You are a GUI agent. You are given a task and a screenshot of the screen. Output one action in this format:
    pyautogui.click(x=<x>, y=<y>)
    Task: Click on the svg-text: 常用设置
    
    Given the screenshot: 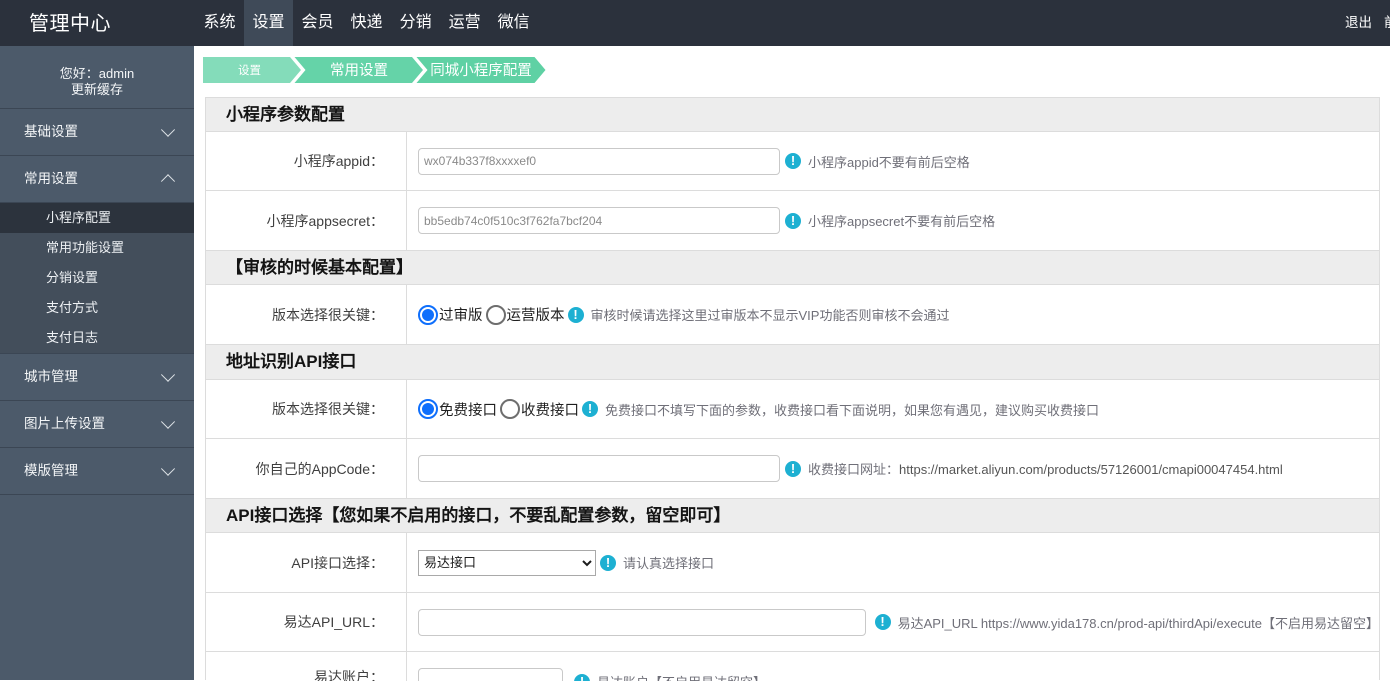 What is the action you would take?
    pyautogui.click(x=359, y=70)
    